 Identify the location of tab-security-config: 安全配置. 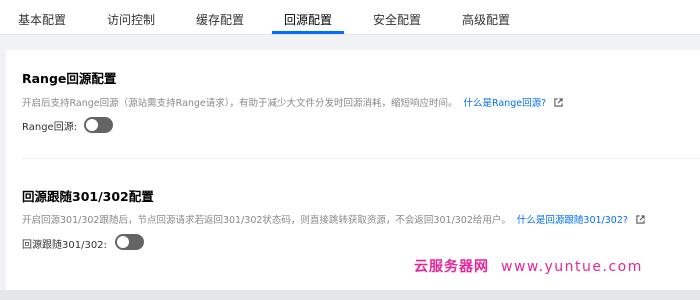
(397, 17).